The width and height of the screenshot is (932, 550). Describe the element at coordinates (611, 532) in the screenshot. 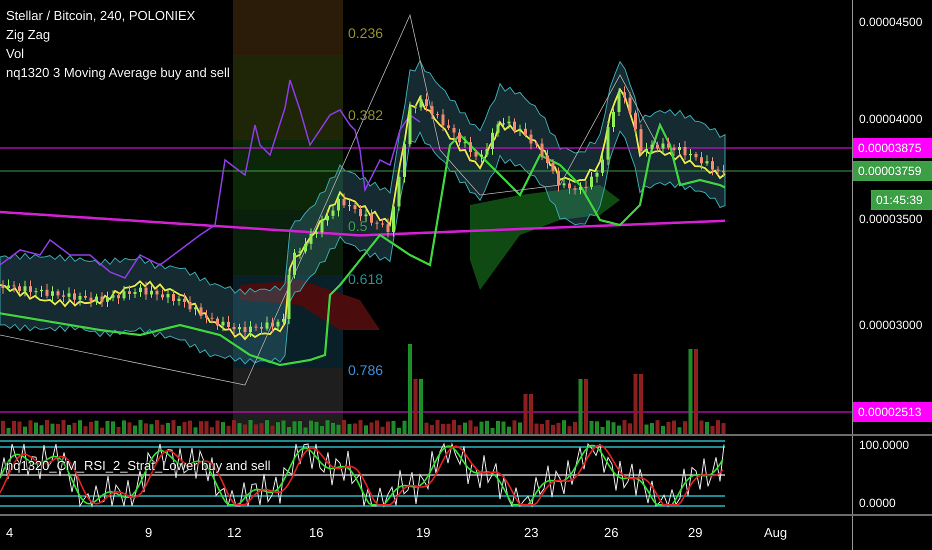

I see `date-label: 26` at that location.